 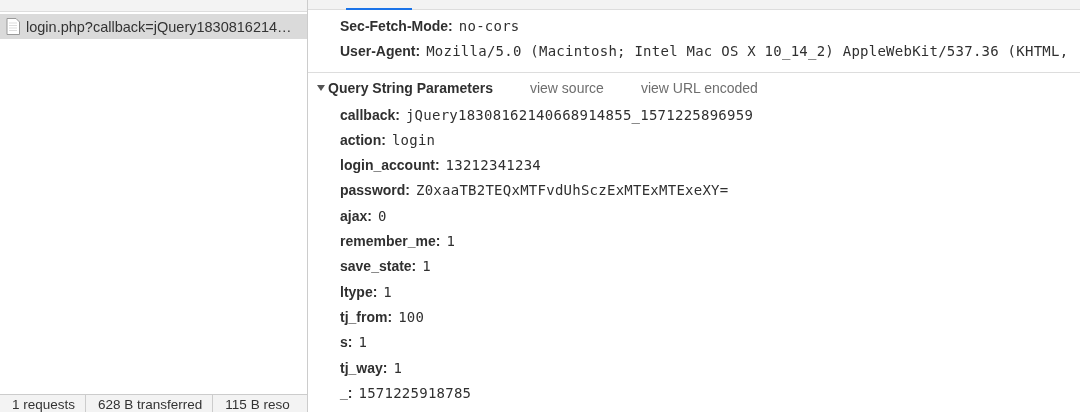 I want to click on field-value: jQuery18308162140668914855_1571225896959, so click(x=579, y=114).